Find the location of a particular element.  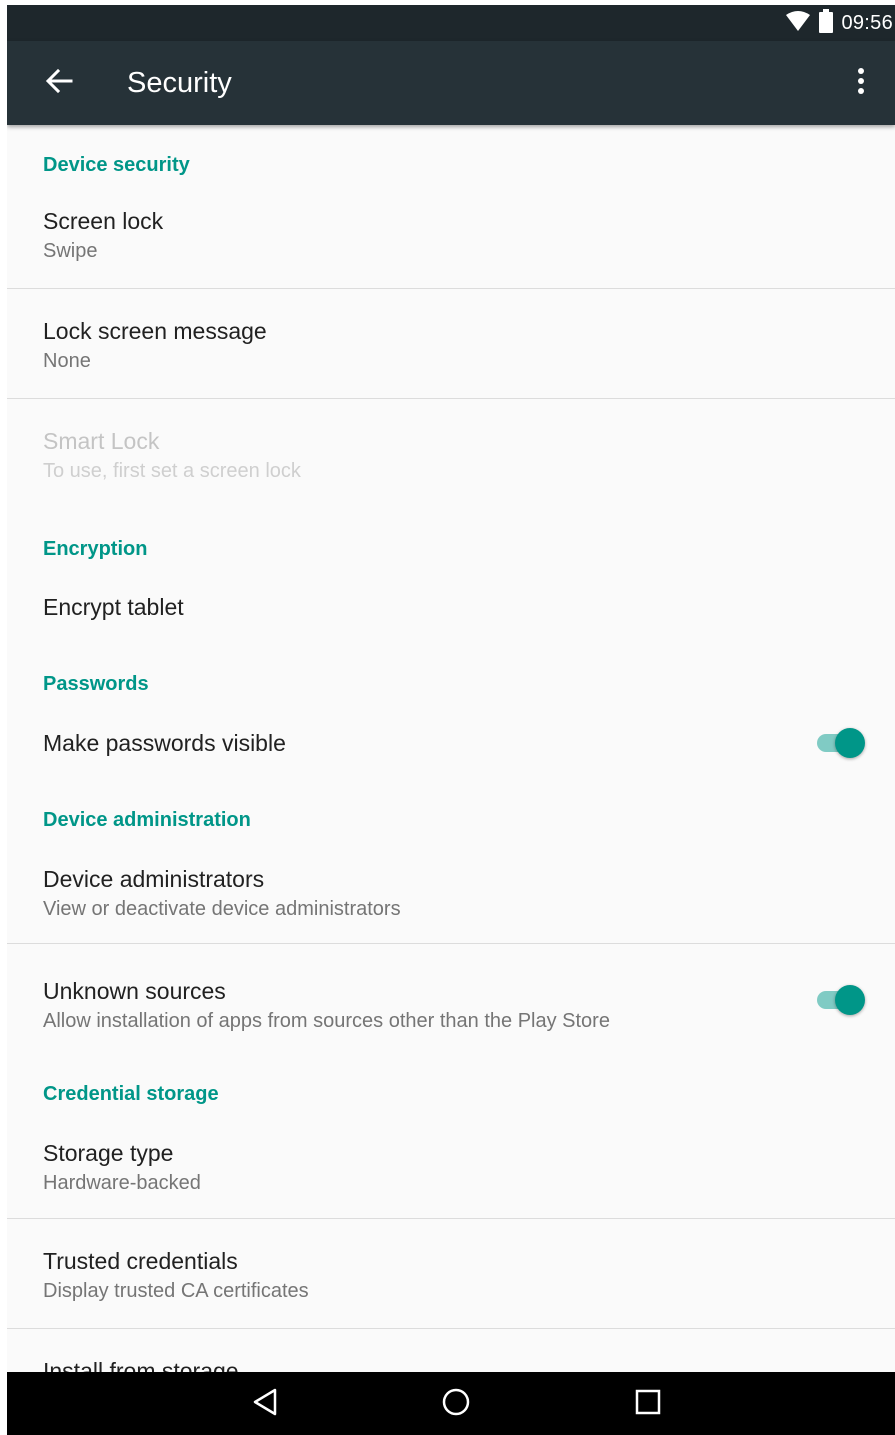

setting-title: Unknown sources is located at coordinates (134, 991).